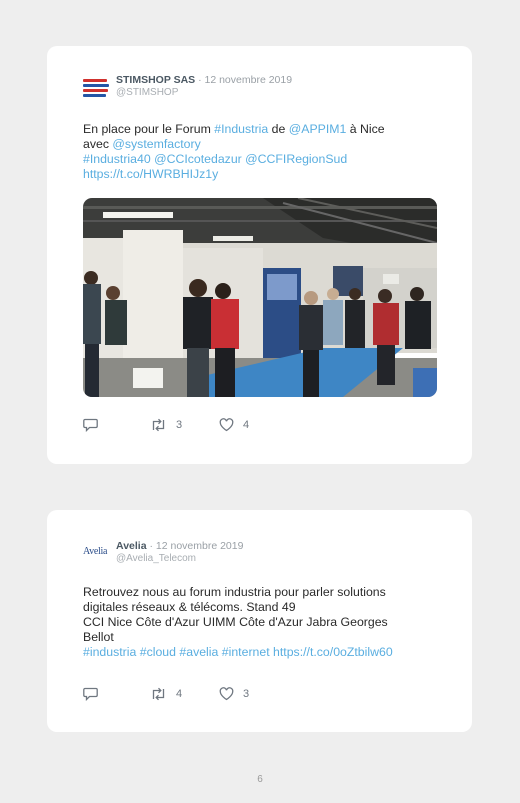 The image size is (520, 803). What do you see at coordinates (204, 93) in the screenshot?
I see `author-handle: @STIMSHOP` at bounding box center [204, 93].